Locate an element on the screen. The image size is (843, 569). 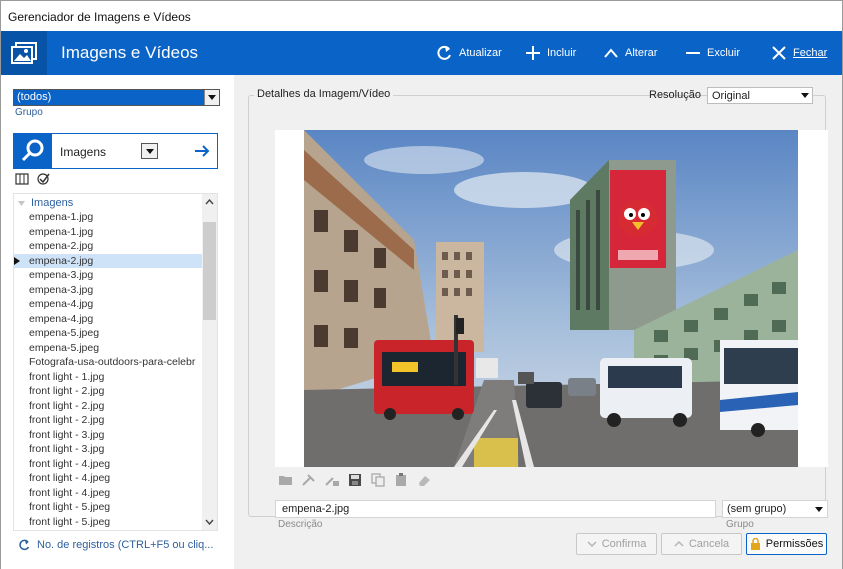
add-button: Incluir is located at coordinates (550, 53).